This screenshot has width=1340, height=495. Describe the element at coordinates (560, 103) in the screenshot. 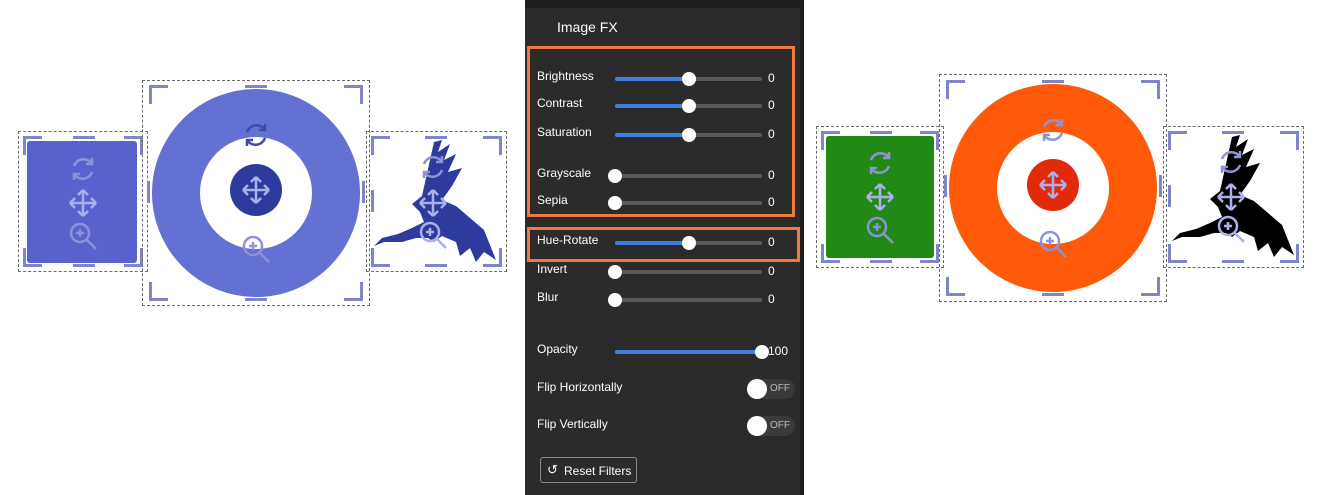

I see `slider-label: Contrast` at that location.